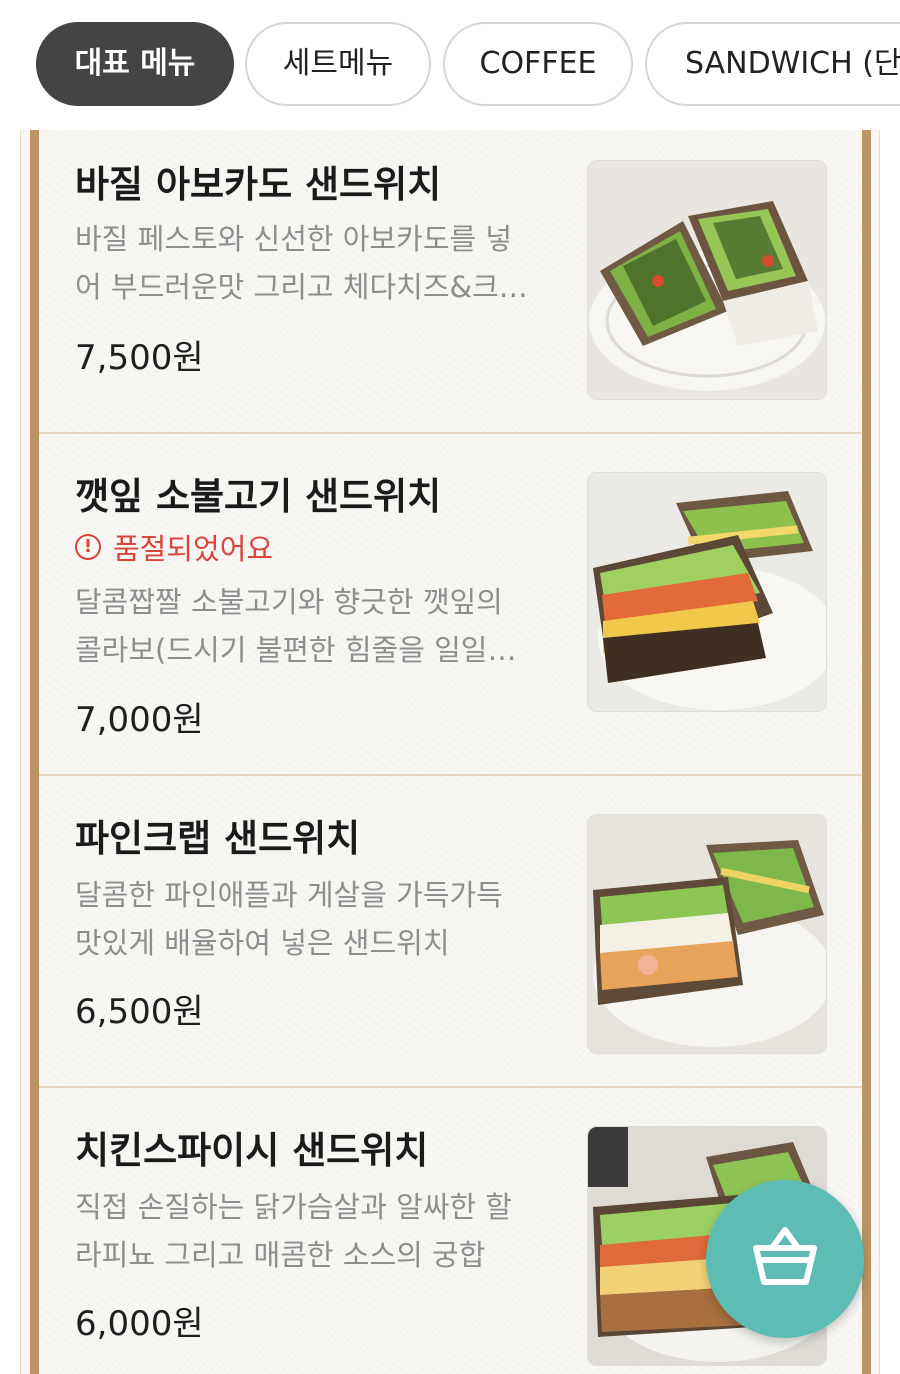  I want to click on perilla-bulgogi-sandwich-photo, so click(707, 592).